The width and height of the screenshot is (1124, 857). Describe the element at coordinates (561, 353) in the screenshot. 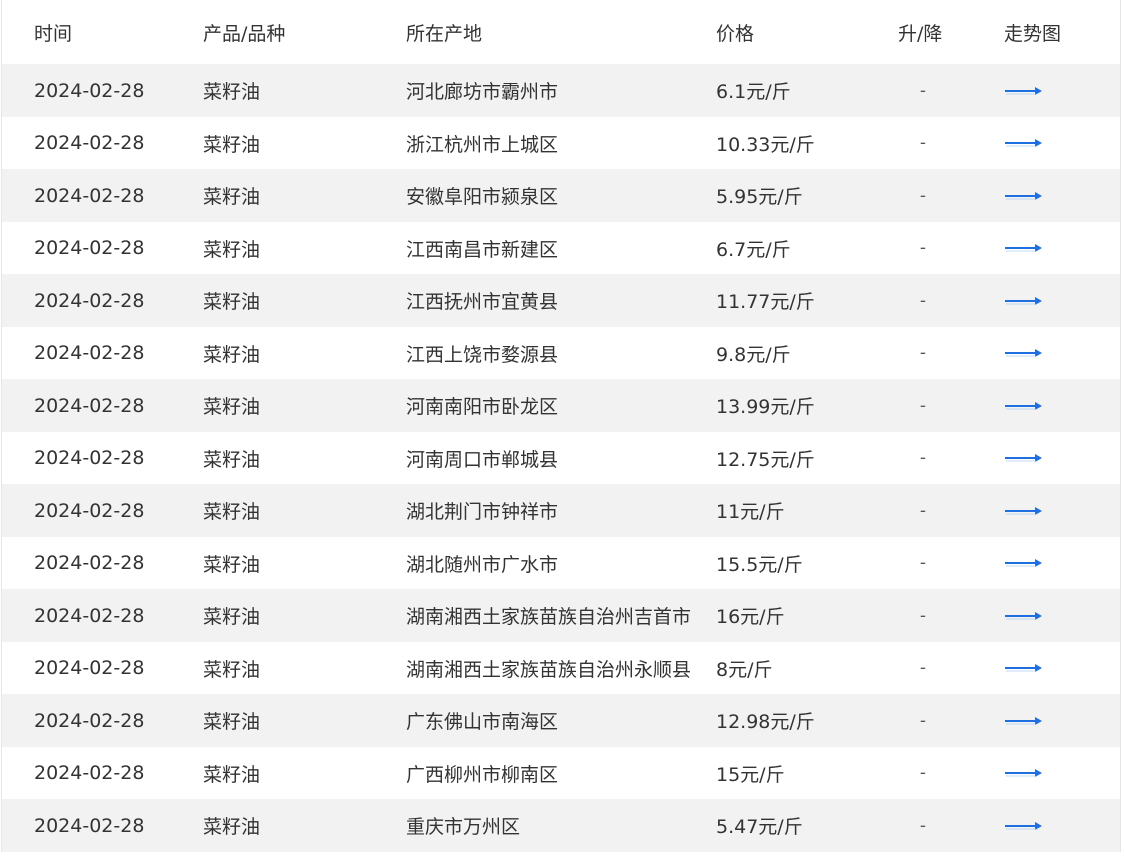

I see `table-row: 2024-02-28 菜籽油 江西上饶市婺源县 9.8元/斤 -` at that location.